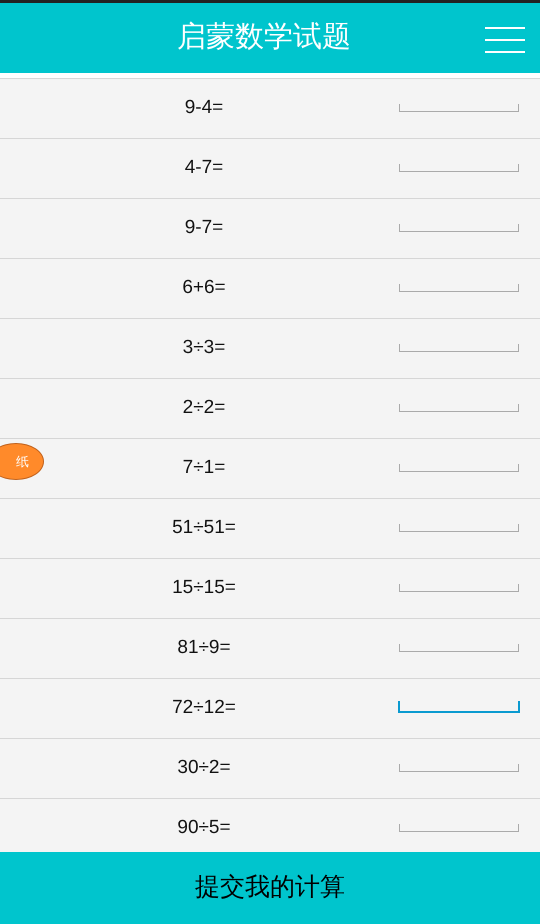 The height and width of the screenshot is (924, 540). I want to click on question-text: 51÷51=, so click(204, 528).